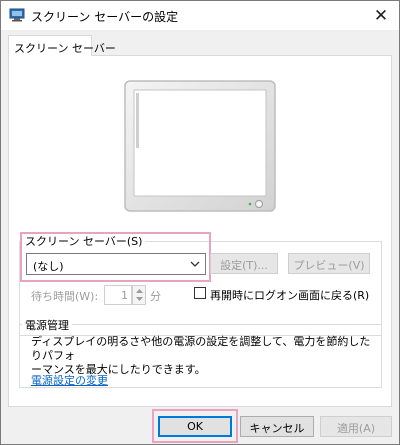  I want to click on power-management-group-label: 電源管理, so click(47, 325).